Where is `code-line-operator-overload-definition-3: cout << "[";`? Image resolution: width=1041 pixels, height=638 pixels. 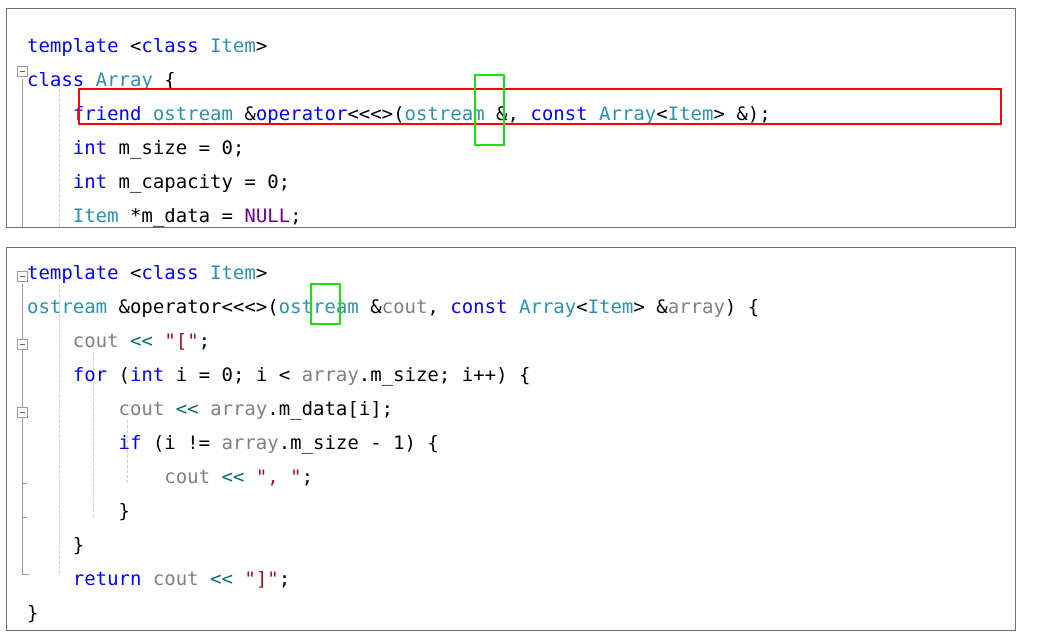
code-line-operator-overload-definition-3: cout << "["; is located at coordinates (118, 341).